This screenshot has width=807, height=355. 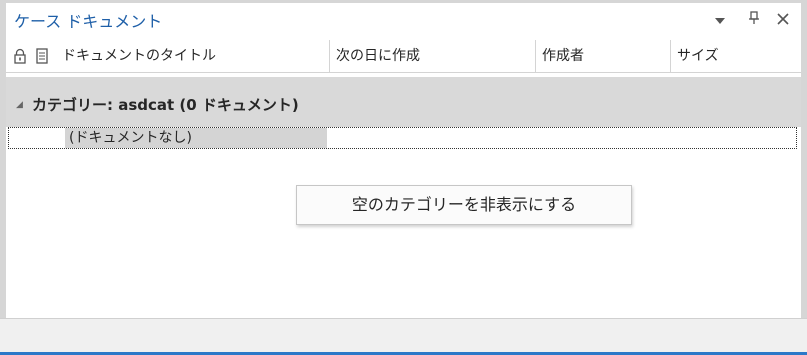 I want to click on column-header-row: ドキュメントのタイトル 次の日に作成 作成者 サイズ, so click(x=403, y=56).